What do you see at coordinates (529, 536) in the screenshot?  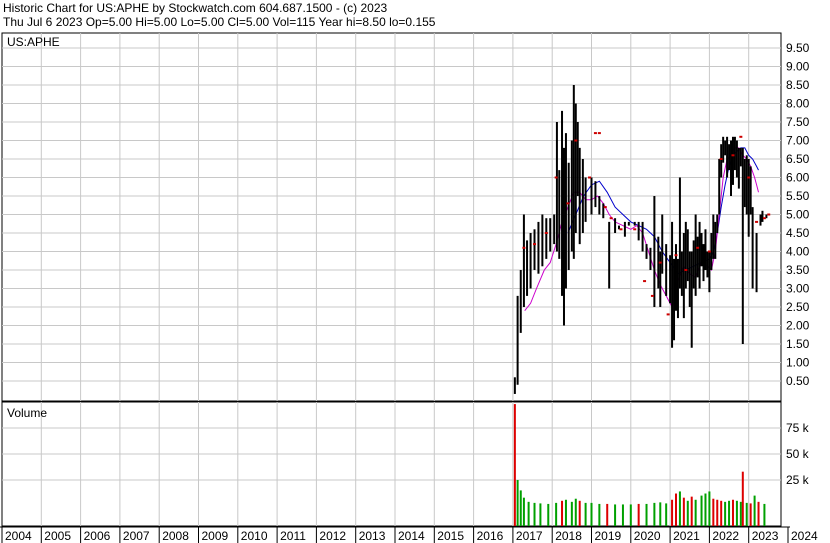 I see `year-tick-label: 2017` at bounding box center [529, 536].